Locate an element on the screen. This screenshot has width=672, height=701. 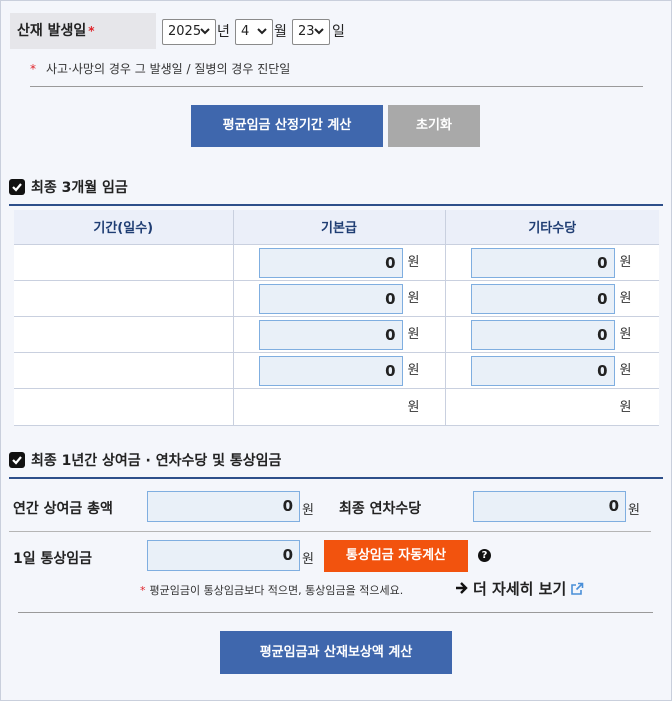
daily-wage-label: 1일 통상임금 is located at coordinates (53, 559).